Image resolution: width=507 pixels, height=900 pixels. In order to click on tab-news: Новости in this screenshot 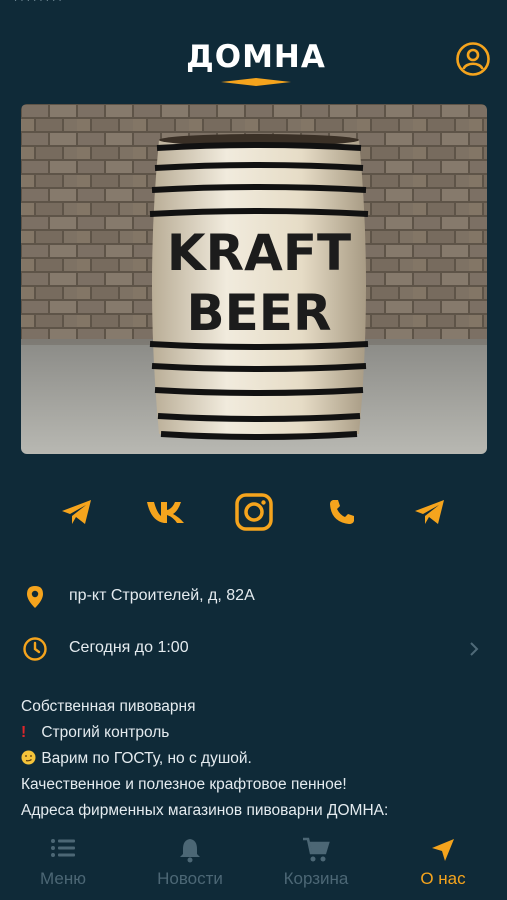, I will do `click(190, 865)`.